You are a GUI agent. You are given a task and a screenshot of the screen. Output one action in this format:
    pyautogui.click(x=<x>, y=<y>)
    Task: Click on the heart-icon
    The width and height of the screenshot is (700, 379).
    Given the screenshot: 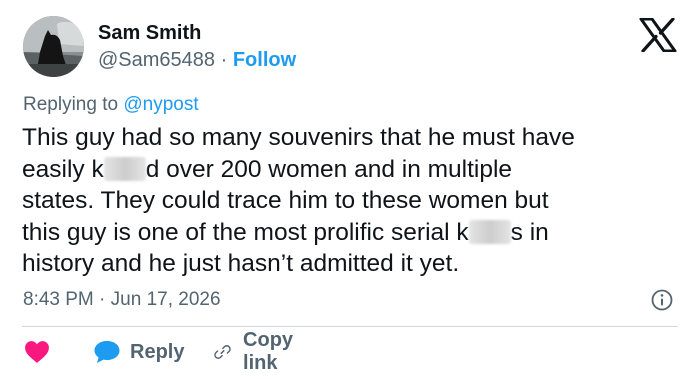 What is the action you would take?
    pyautogui.click(x=37, y=352)
    